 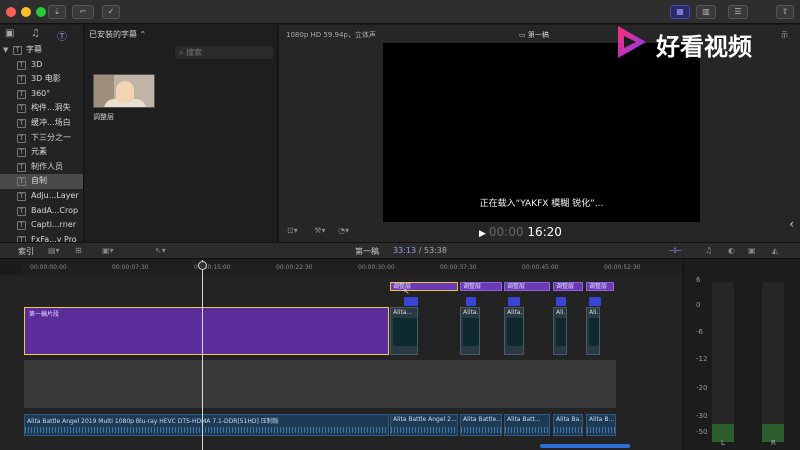 I want to click on sidebar-item-label: 下三分之一, so click(x=51, y=137).